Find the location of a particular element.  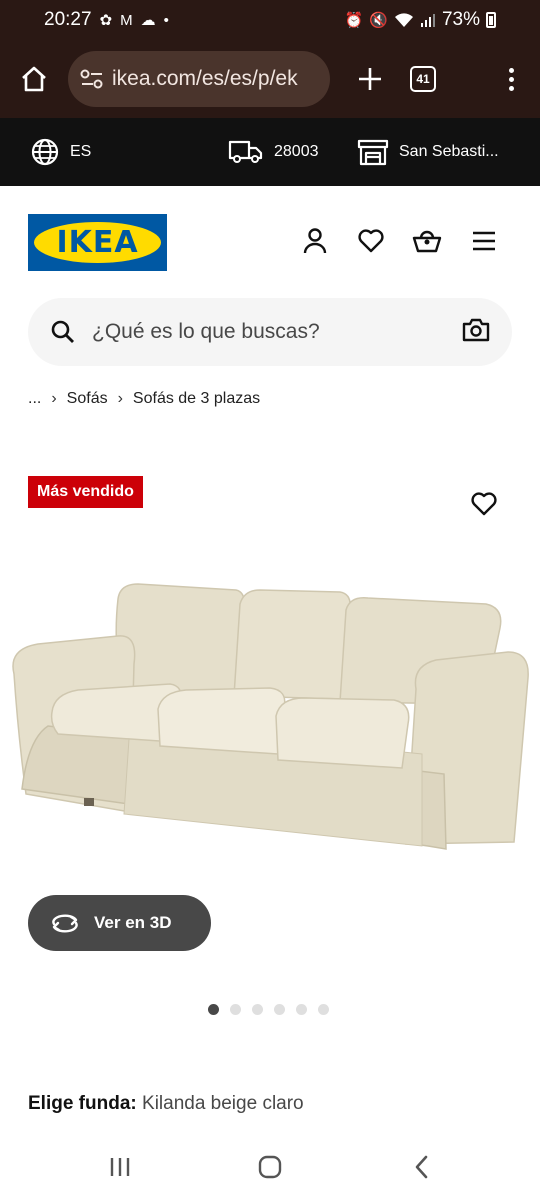

search-input: ¿Qué es lo que buscas? is located at coordinates (277, 332).